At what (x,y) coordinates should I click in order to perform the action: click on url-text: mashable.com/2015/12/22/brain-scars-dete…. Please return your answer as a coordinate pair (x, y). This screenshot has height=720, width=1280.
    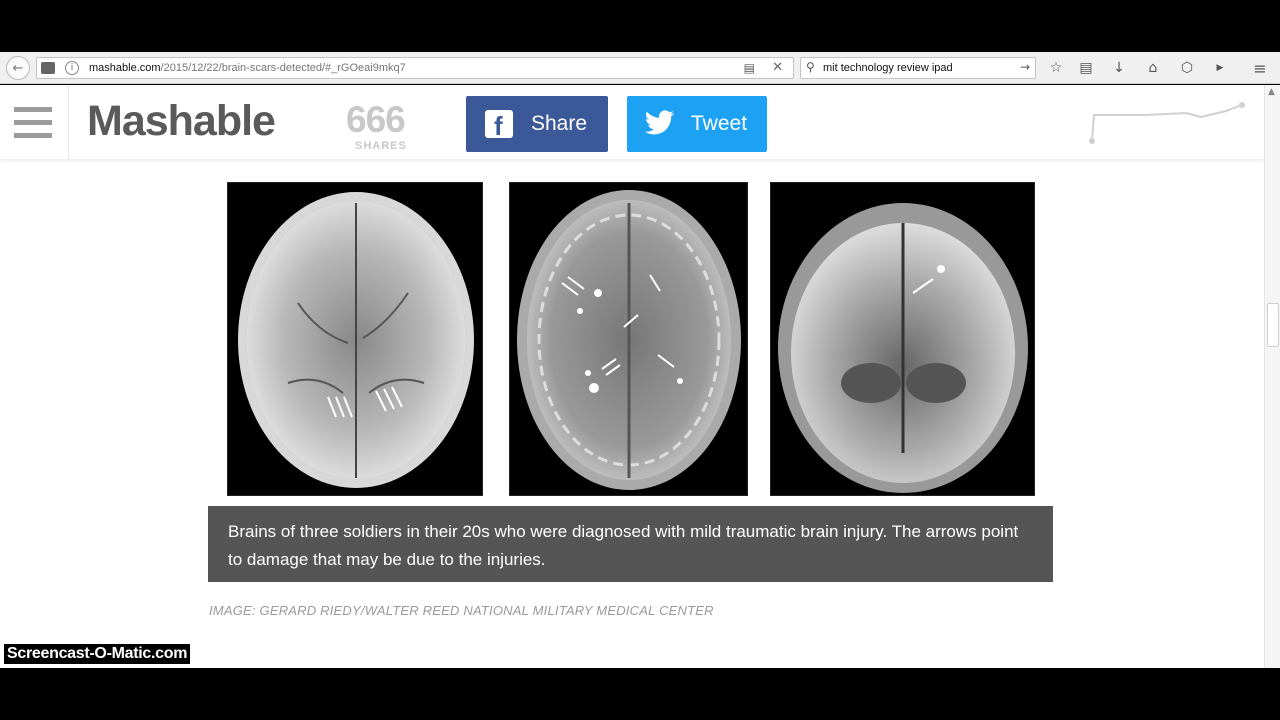
    Looking at the image, I should click on (247, 68).